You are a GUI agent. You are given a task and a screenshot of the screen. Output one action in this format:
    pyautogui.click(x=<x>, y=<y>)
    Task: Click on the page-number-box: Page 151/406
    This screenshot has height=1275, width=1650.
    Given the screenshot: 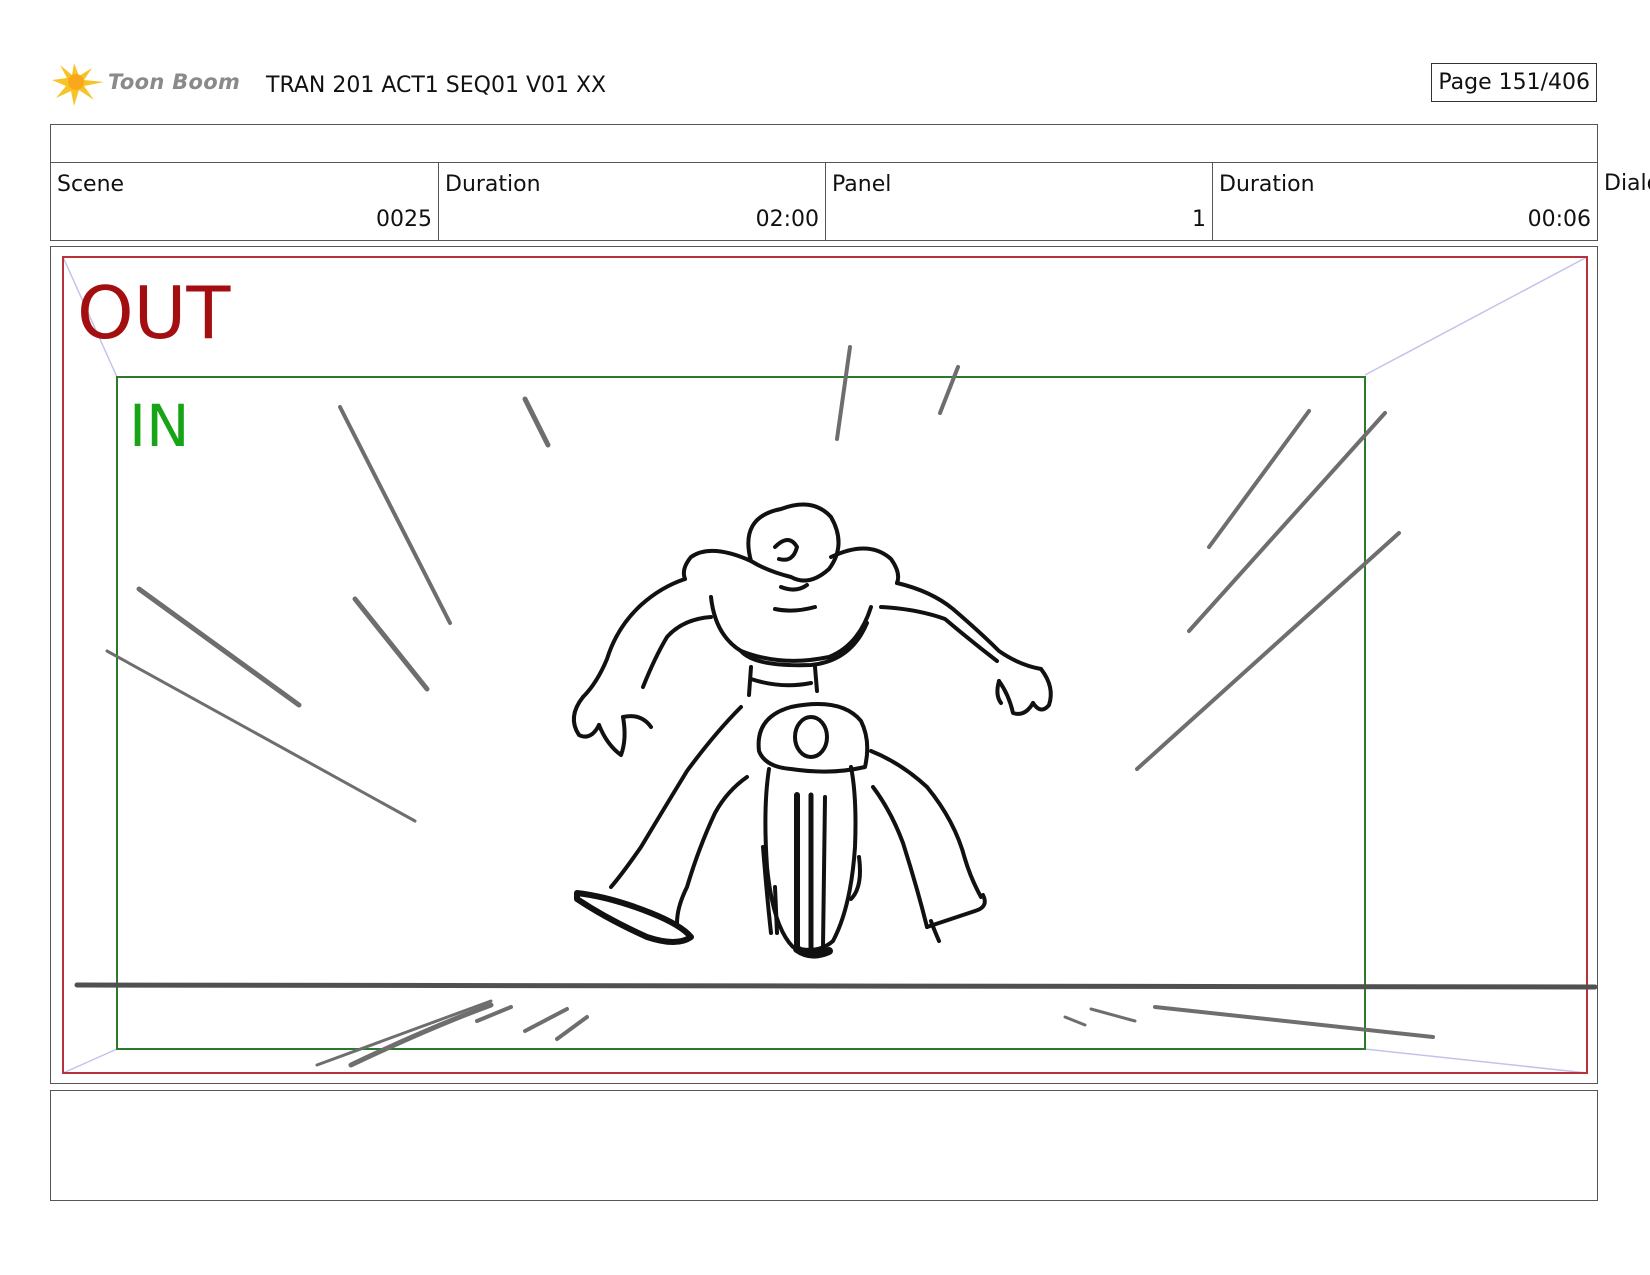 What is the action you would take?
    pyautogui.click(x=1514, y=82)
    